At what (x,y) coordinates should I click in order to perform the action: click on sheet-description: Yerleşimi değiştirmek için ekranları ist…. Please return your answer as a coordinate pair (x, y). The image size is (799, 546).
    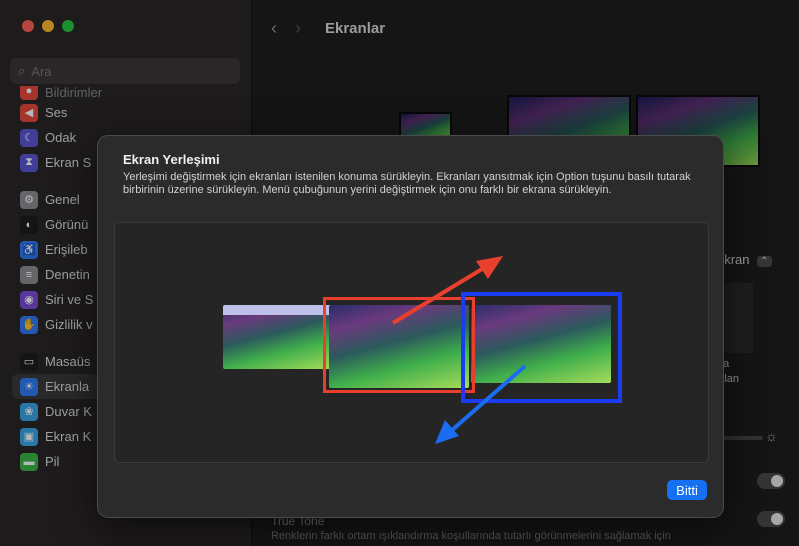
    Looking at the image, I should click on (407, 183).